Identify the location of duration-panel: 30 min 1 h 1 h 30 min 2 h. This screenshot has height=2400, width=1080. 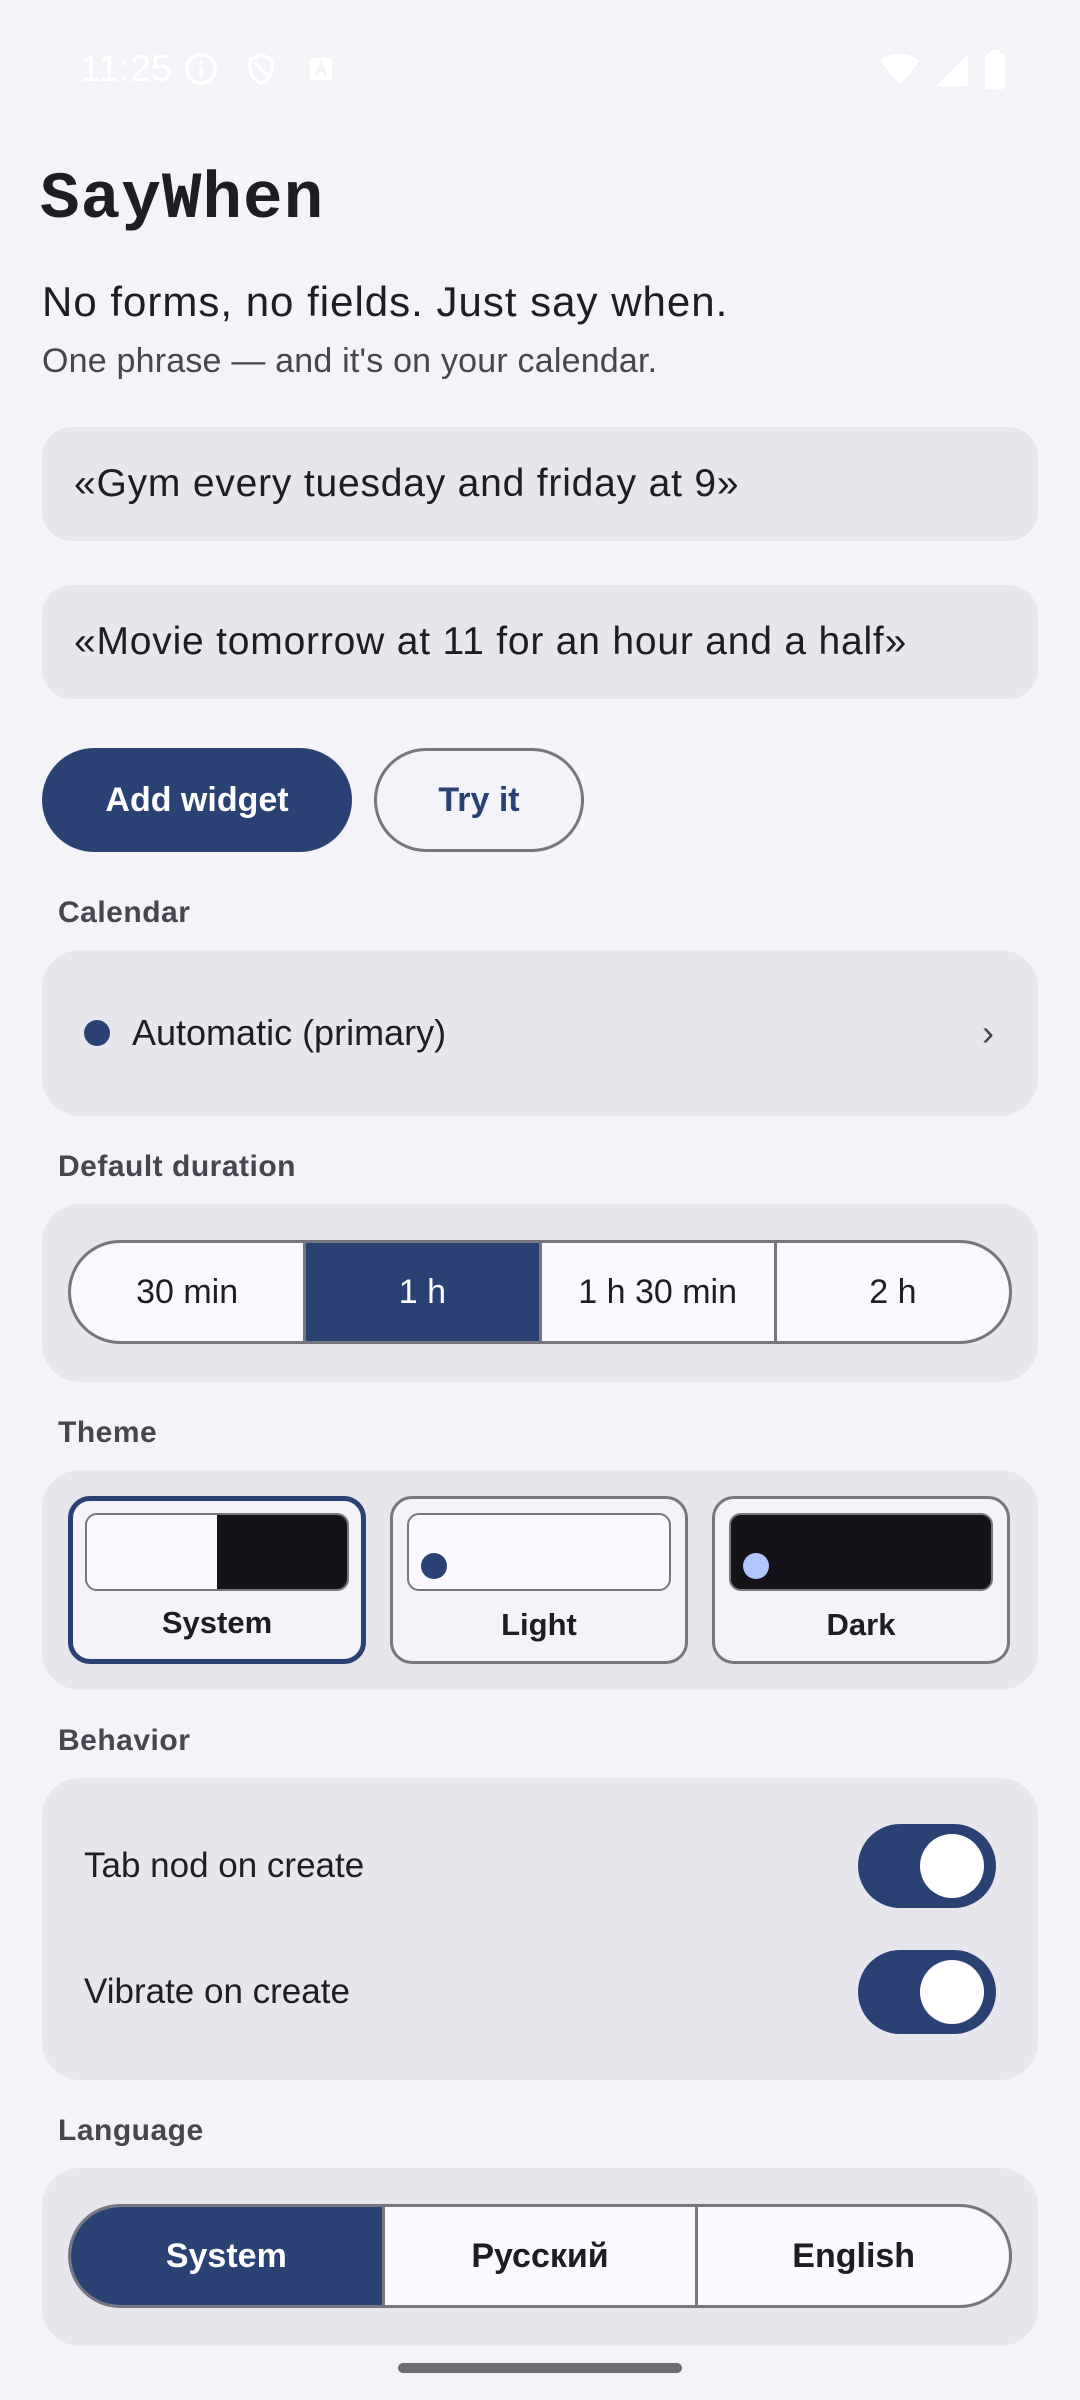
(540, 1293).